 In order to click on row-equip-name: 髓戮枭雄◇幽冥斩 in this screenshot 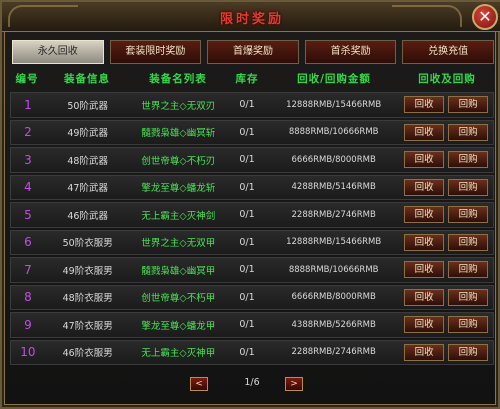, I will do `click(178, 134)`.